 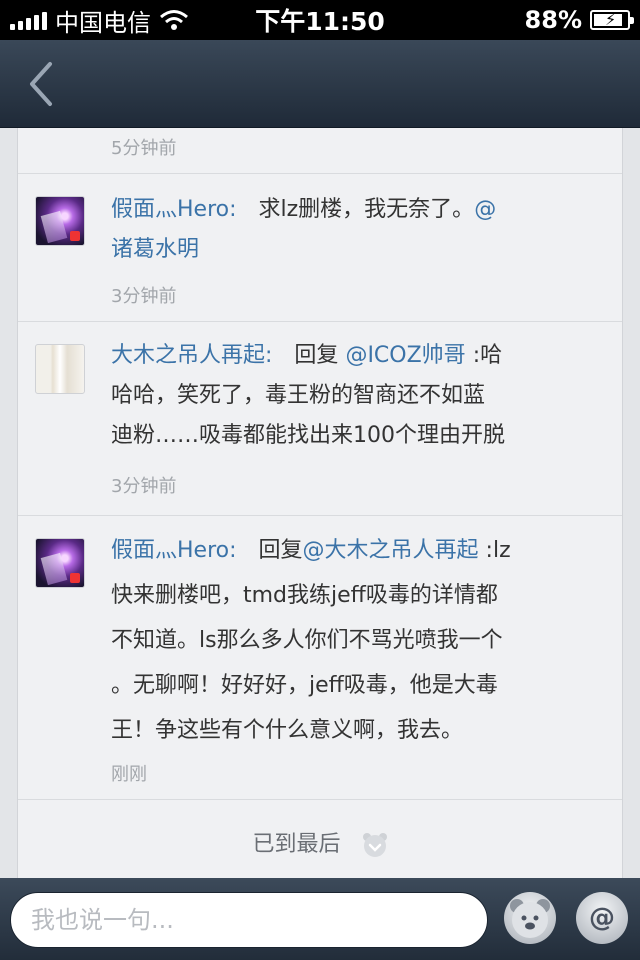 What do you see at coordinates (296, 844) in the screenshot?
I see `end-text: 已到最后` at bounding box center [296, 844].